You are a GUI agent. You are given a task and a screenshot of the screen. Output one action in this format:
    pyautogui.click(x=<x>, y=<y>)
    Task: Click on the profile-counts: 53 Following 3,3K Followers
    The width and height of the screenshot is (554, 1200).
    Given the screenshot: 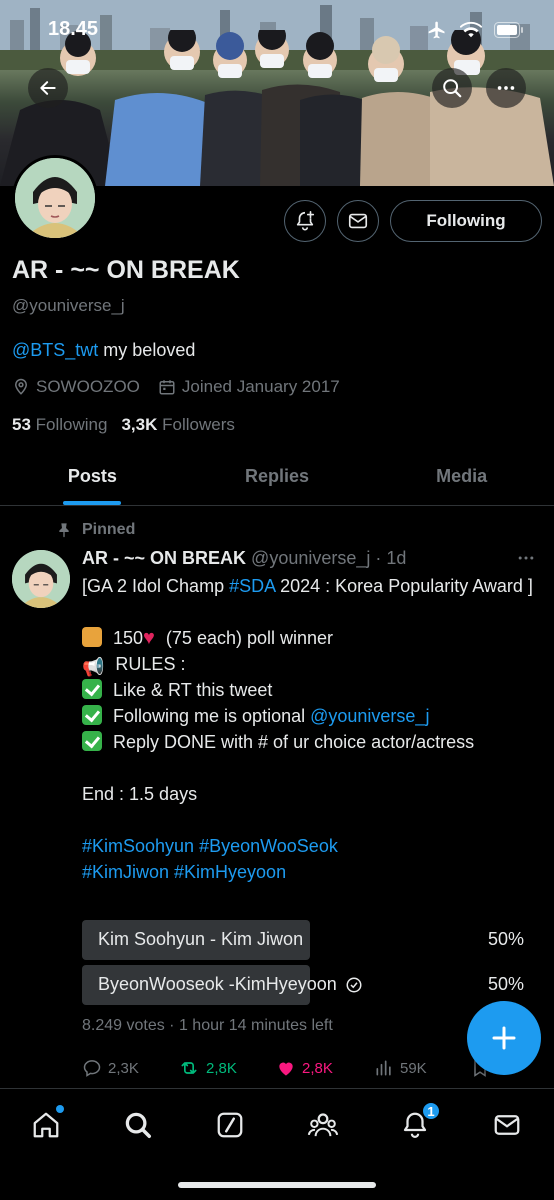 What is the action you would take?
    pyautogui.click(x=123, y=425)
    